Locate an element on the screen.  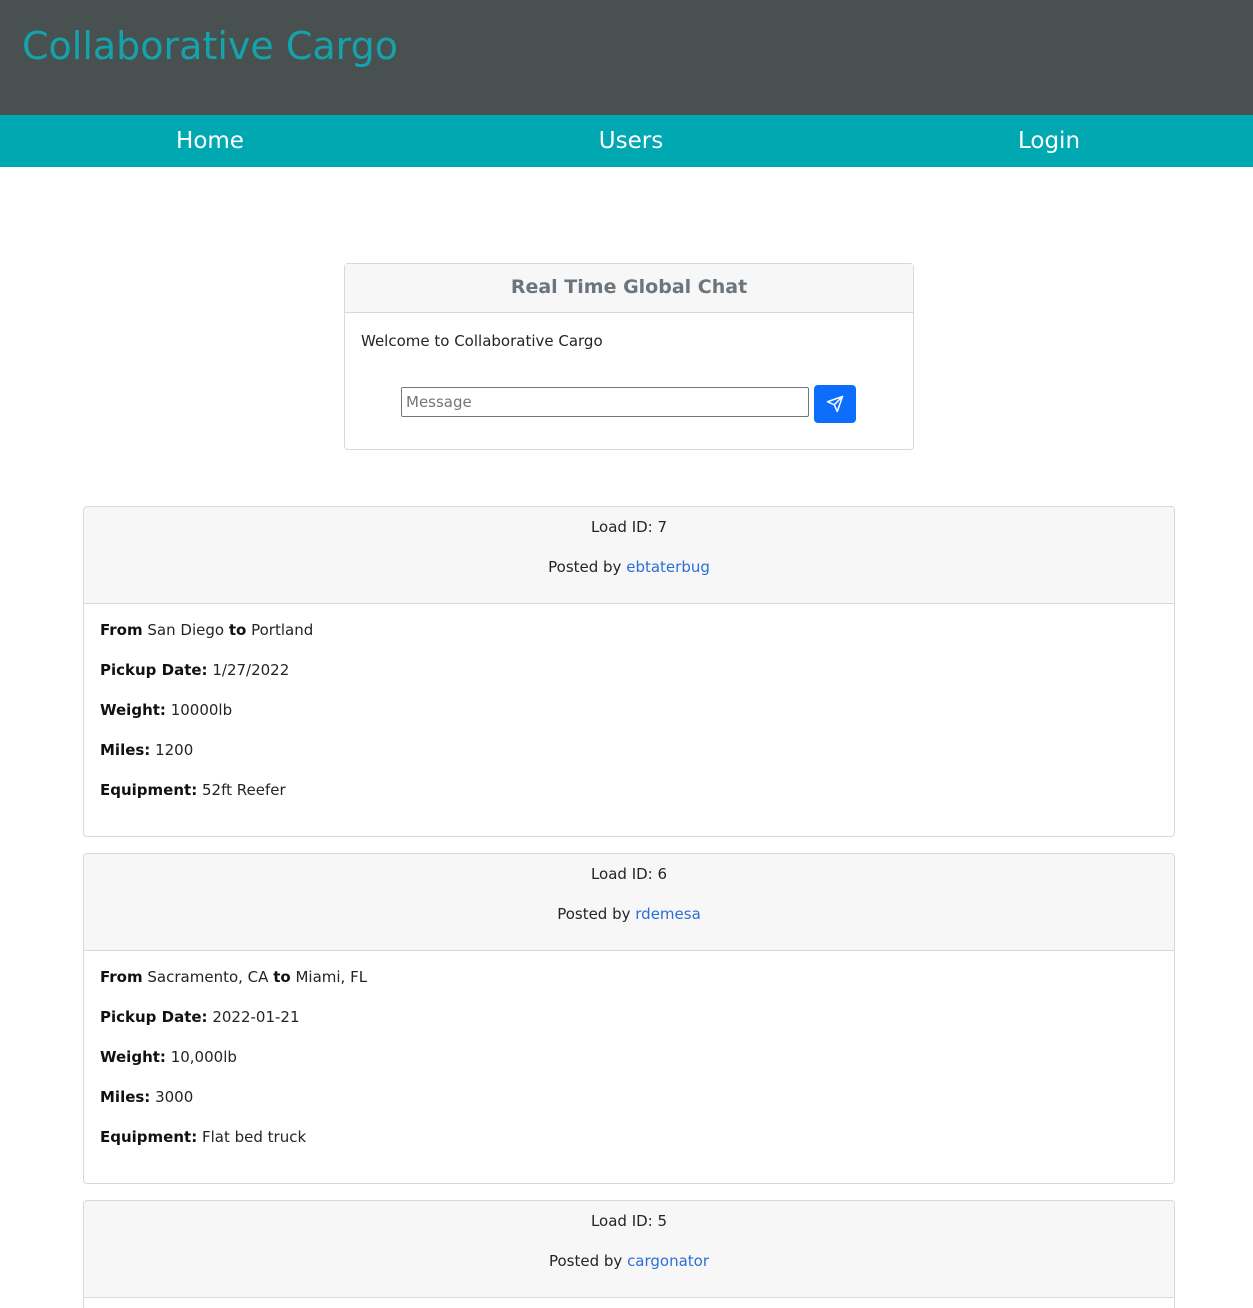
chat-title: Real Time Global Chat is located at coordinates (629, 288).